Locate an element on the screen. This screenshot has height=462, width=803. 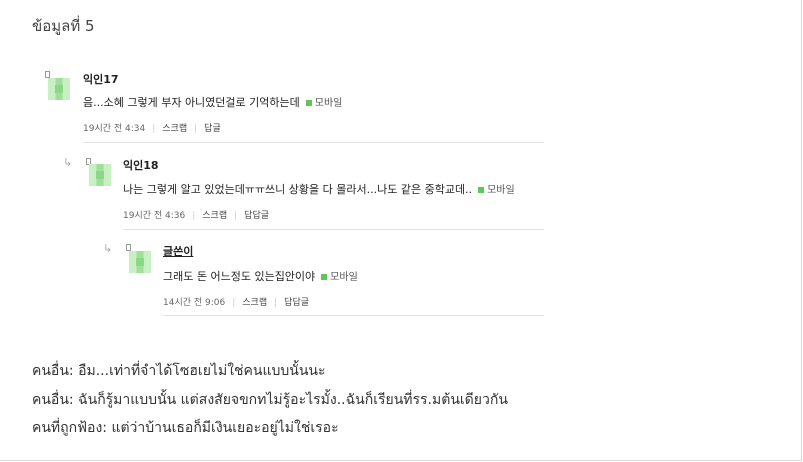
section-heading: ข้อมูลที่ 5 is located at coordinates (63, 26).